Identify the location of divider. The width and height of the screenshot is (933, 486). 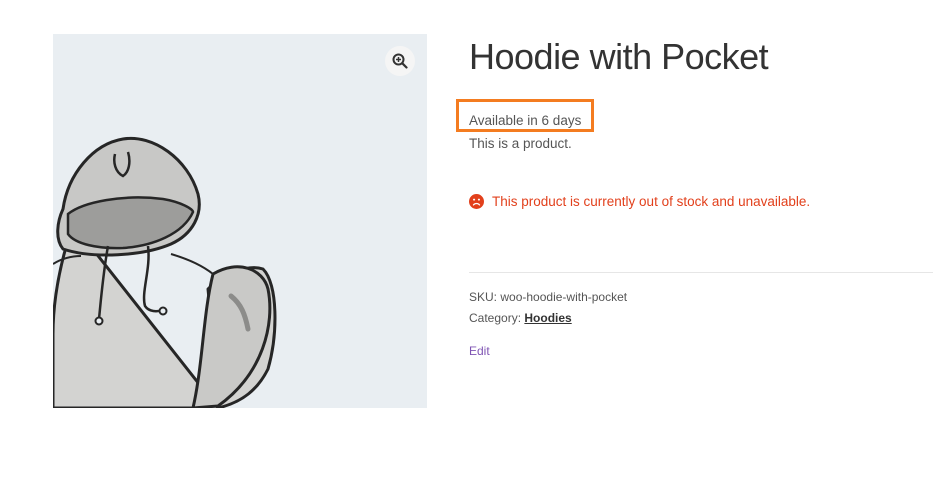
(701, 272).